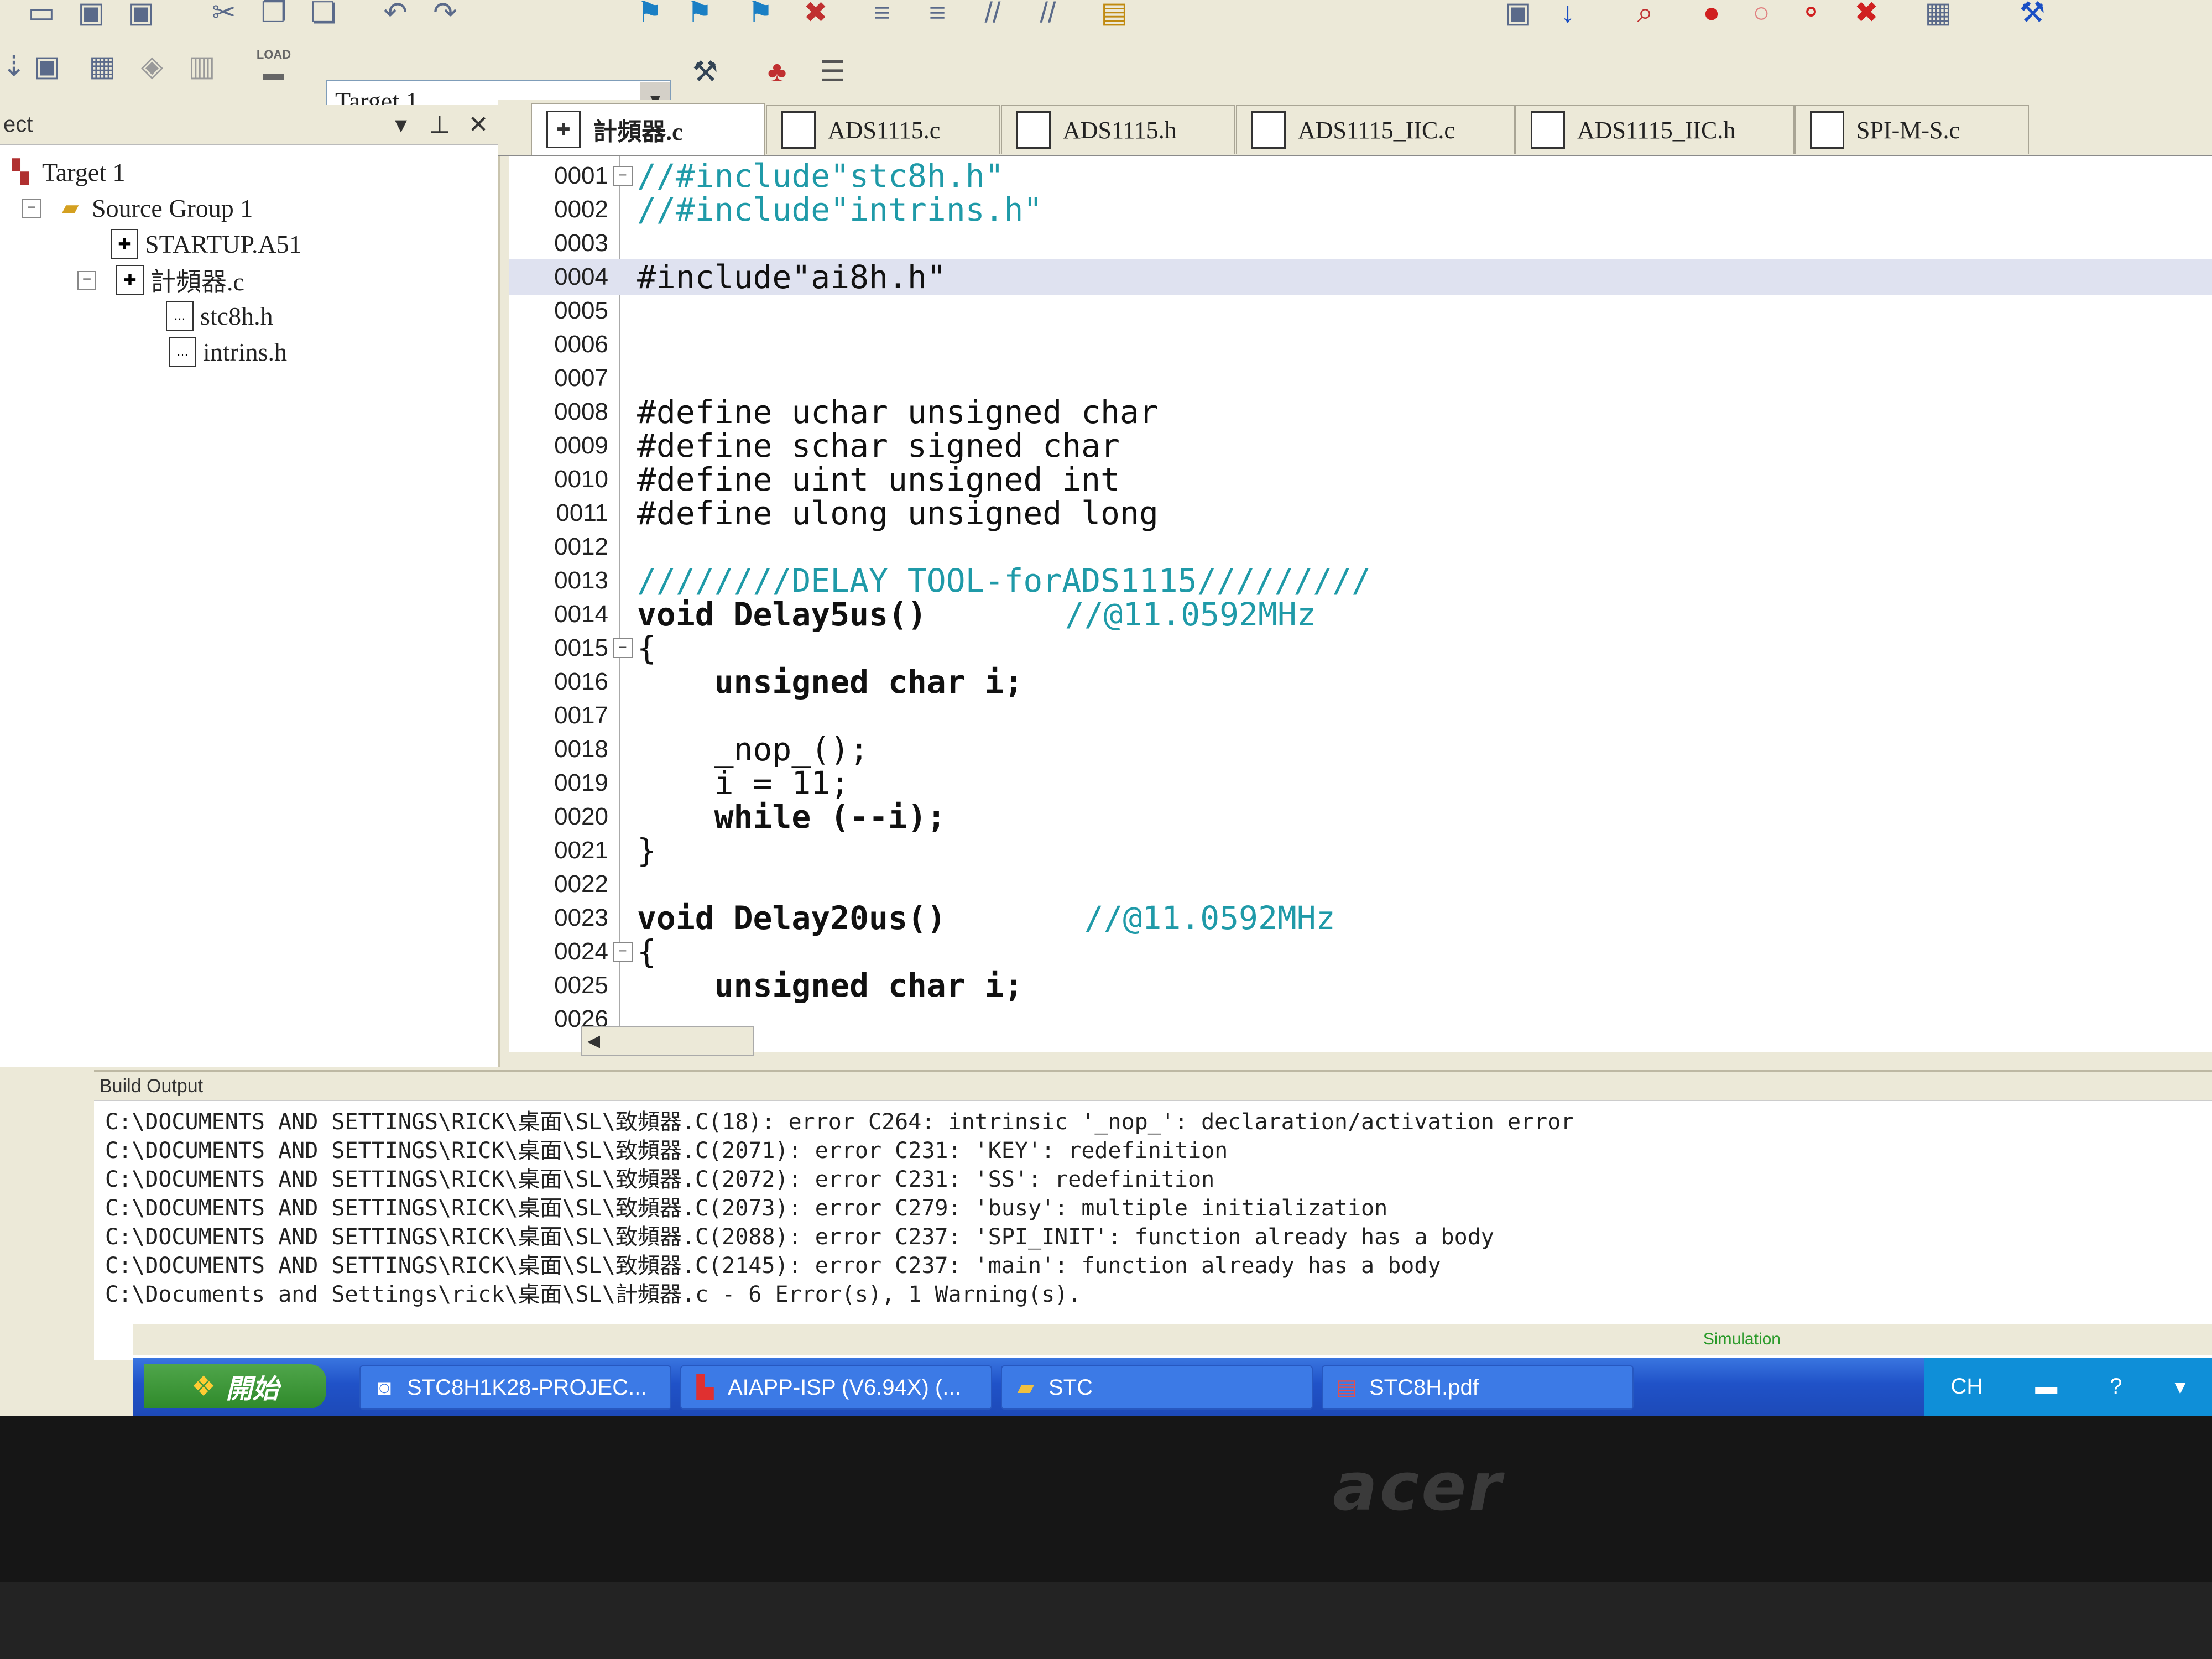  Describe the element at coordinates (1567, 16) in the screenshot. I see `download-icon: ↓` at that location.